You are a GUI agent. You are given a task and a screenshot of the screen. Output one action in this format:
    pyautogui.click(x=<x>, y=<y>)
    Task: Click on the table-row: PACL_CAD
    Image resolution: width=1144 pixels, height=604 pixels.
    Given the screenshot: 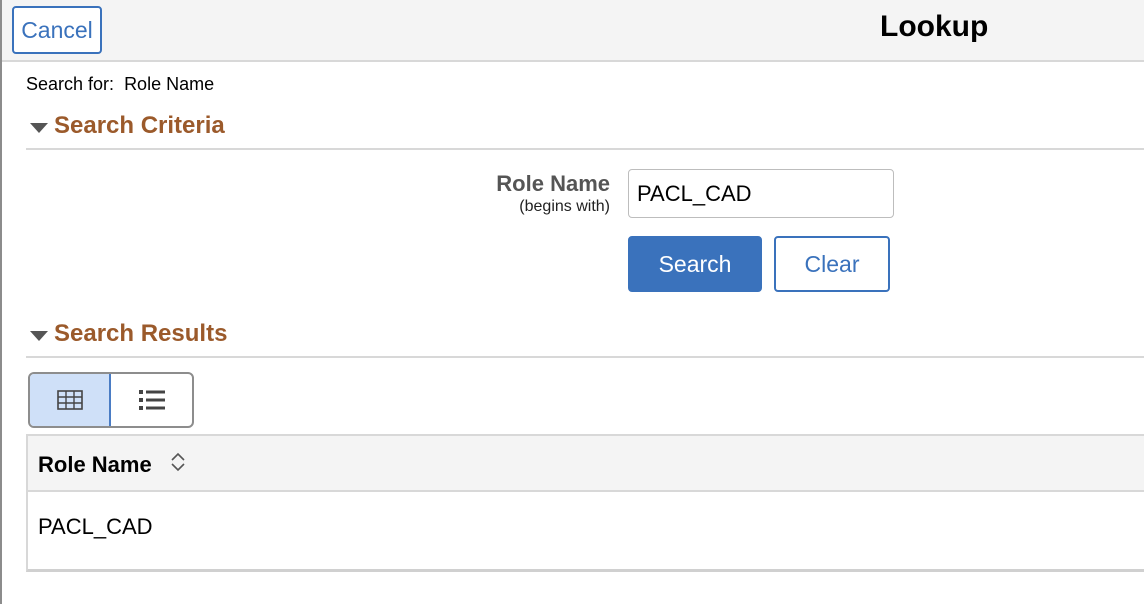 What is the action you would take?
    pyautogui.click(x=586, y=530)
    